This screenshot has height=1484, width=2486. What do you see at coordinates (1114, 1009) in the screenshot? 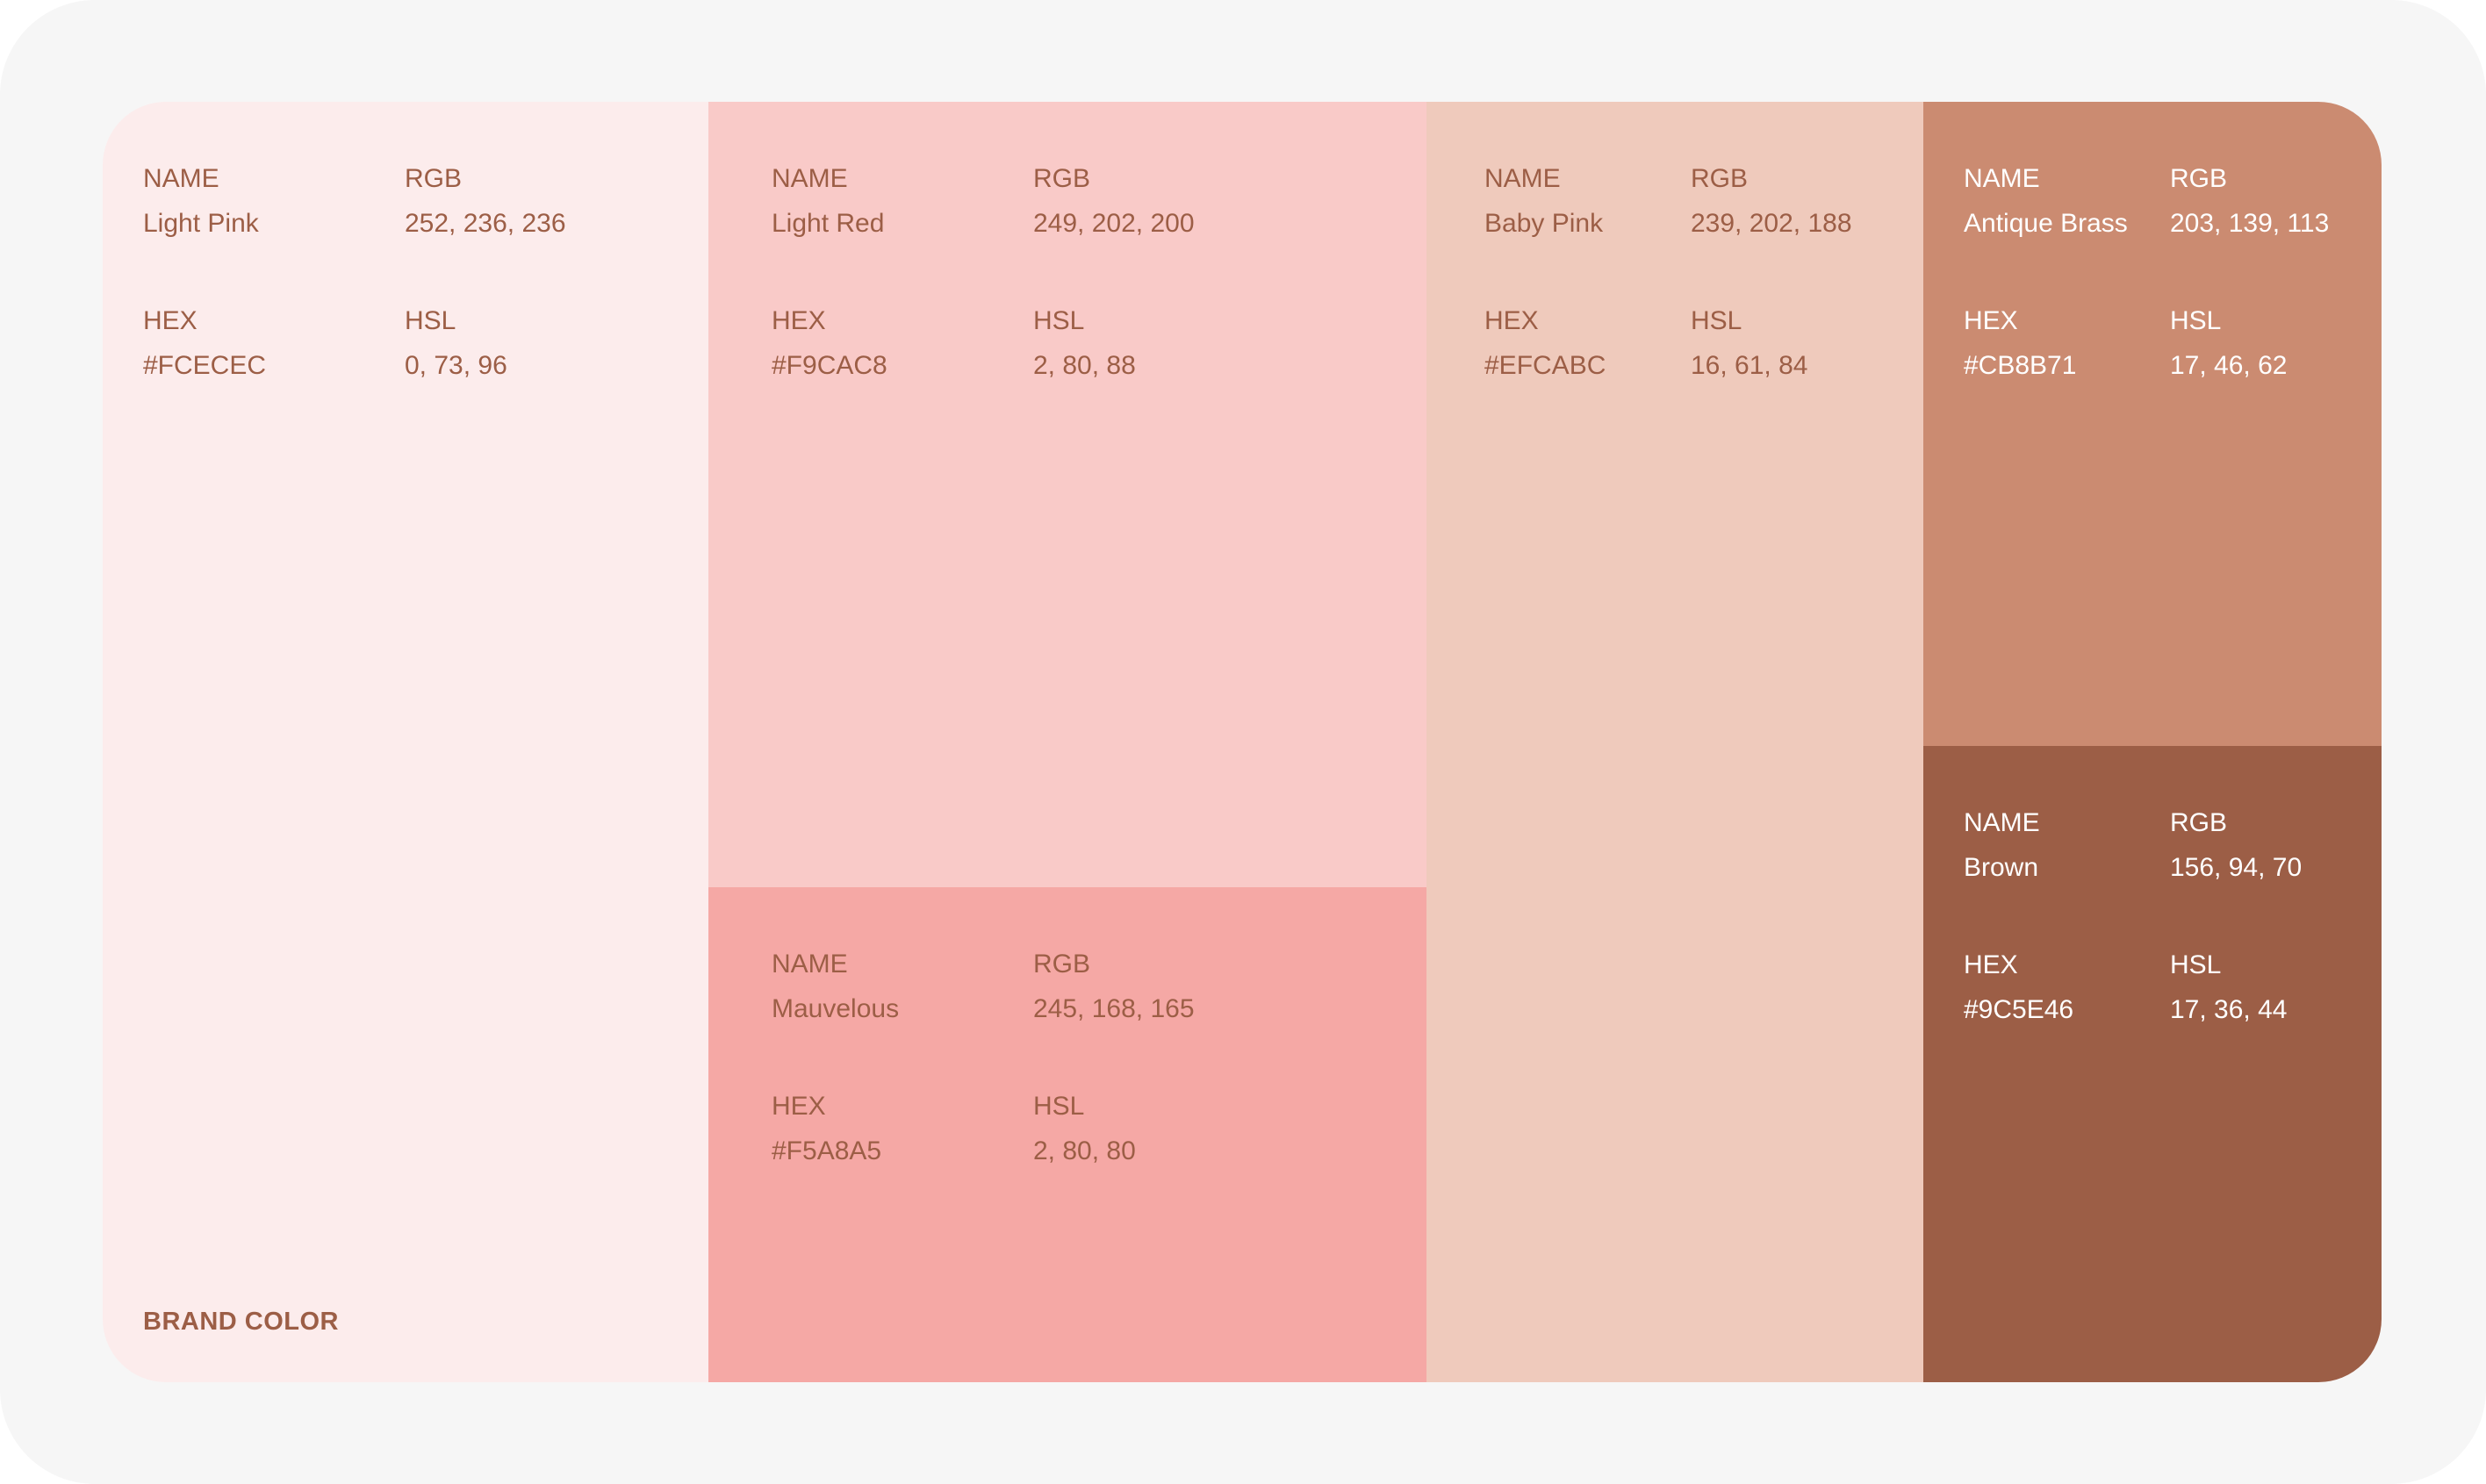
I see `rgb-value: 245, 168, 165` at bounding box center [1114, 1009].